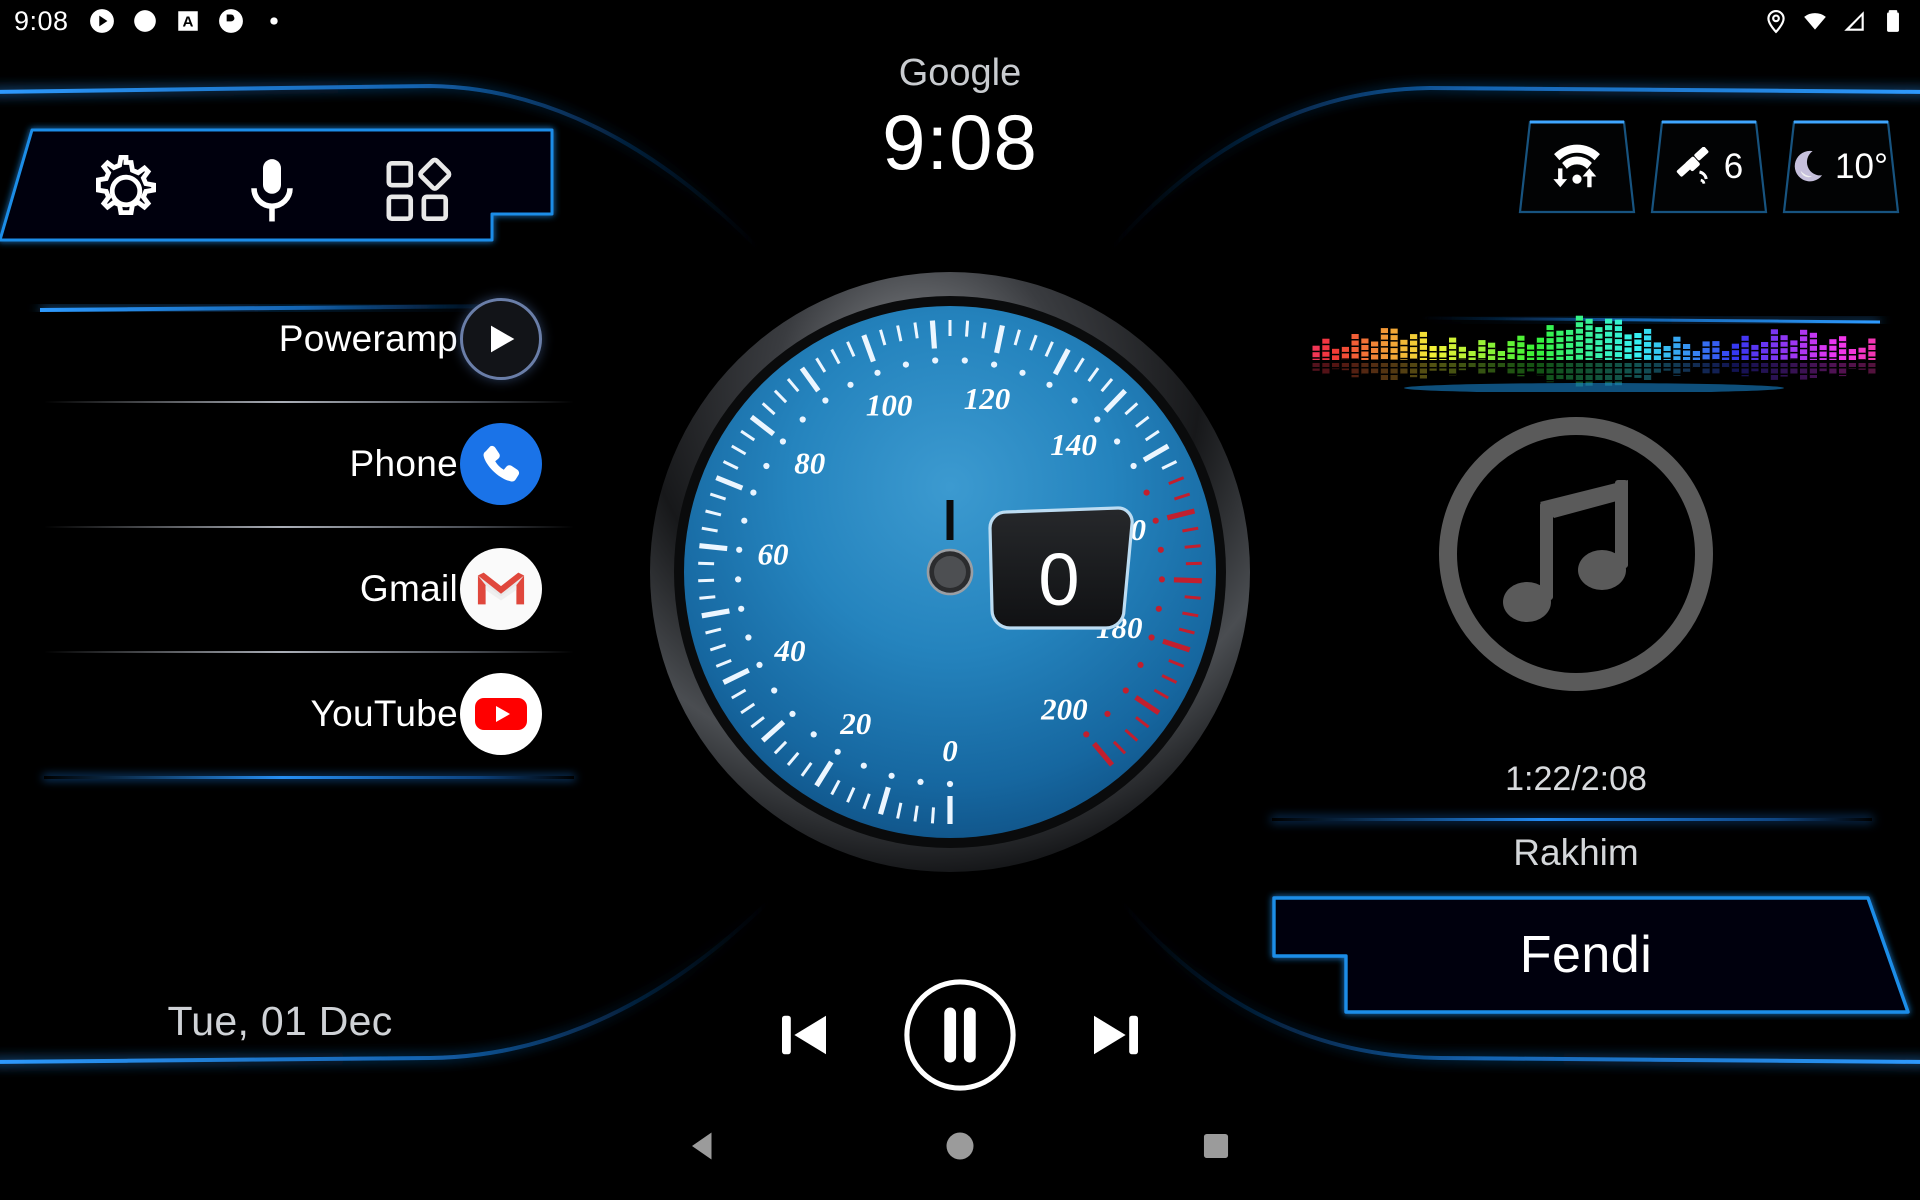  What do you see at coordinates (290, 589) in the screenshot?
I see `app-row-gmail: Gmail` at bounding box center [290, 589].